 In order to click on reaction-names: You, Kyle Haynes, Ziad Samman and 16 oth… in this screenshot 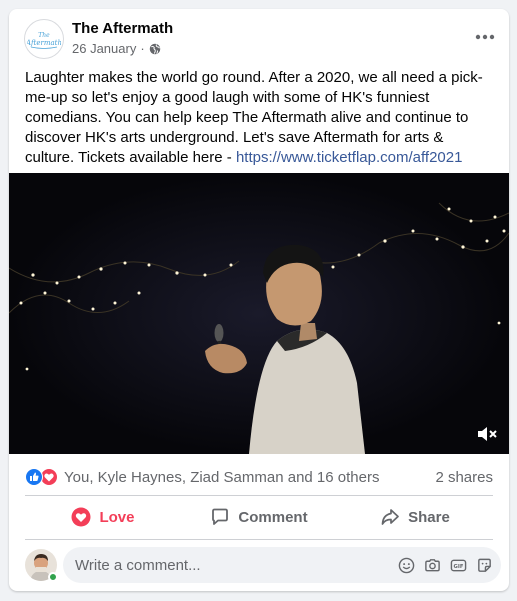, I will do `click(221, 477)`.